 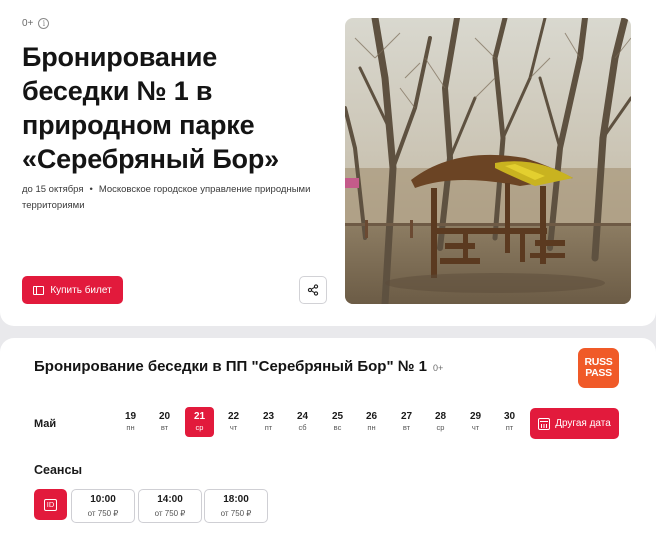 I want to click on session-time: 14:00, so click(x=170, y=499).